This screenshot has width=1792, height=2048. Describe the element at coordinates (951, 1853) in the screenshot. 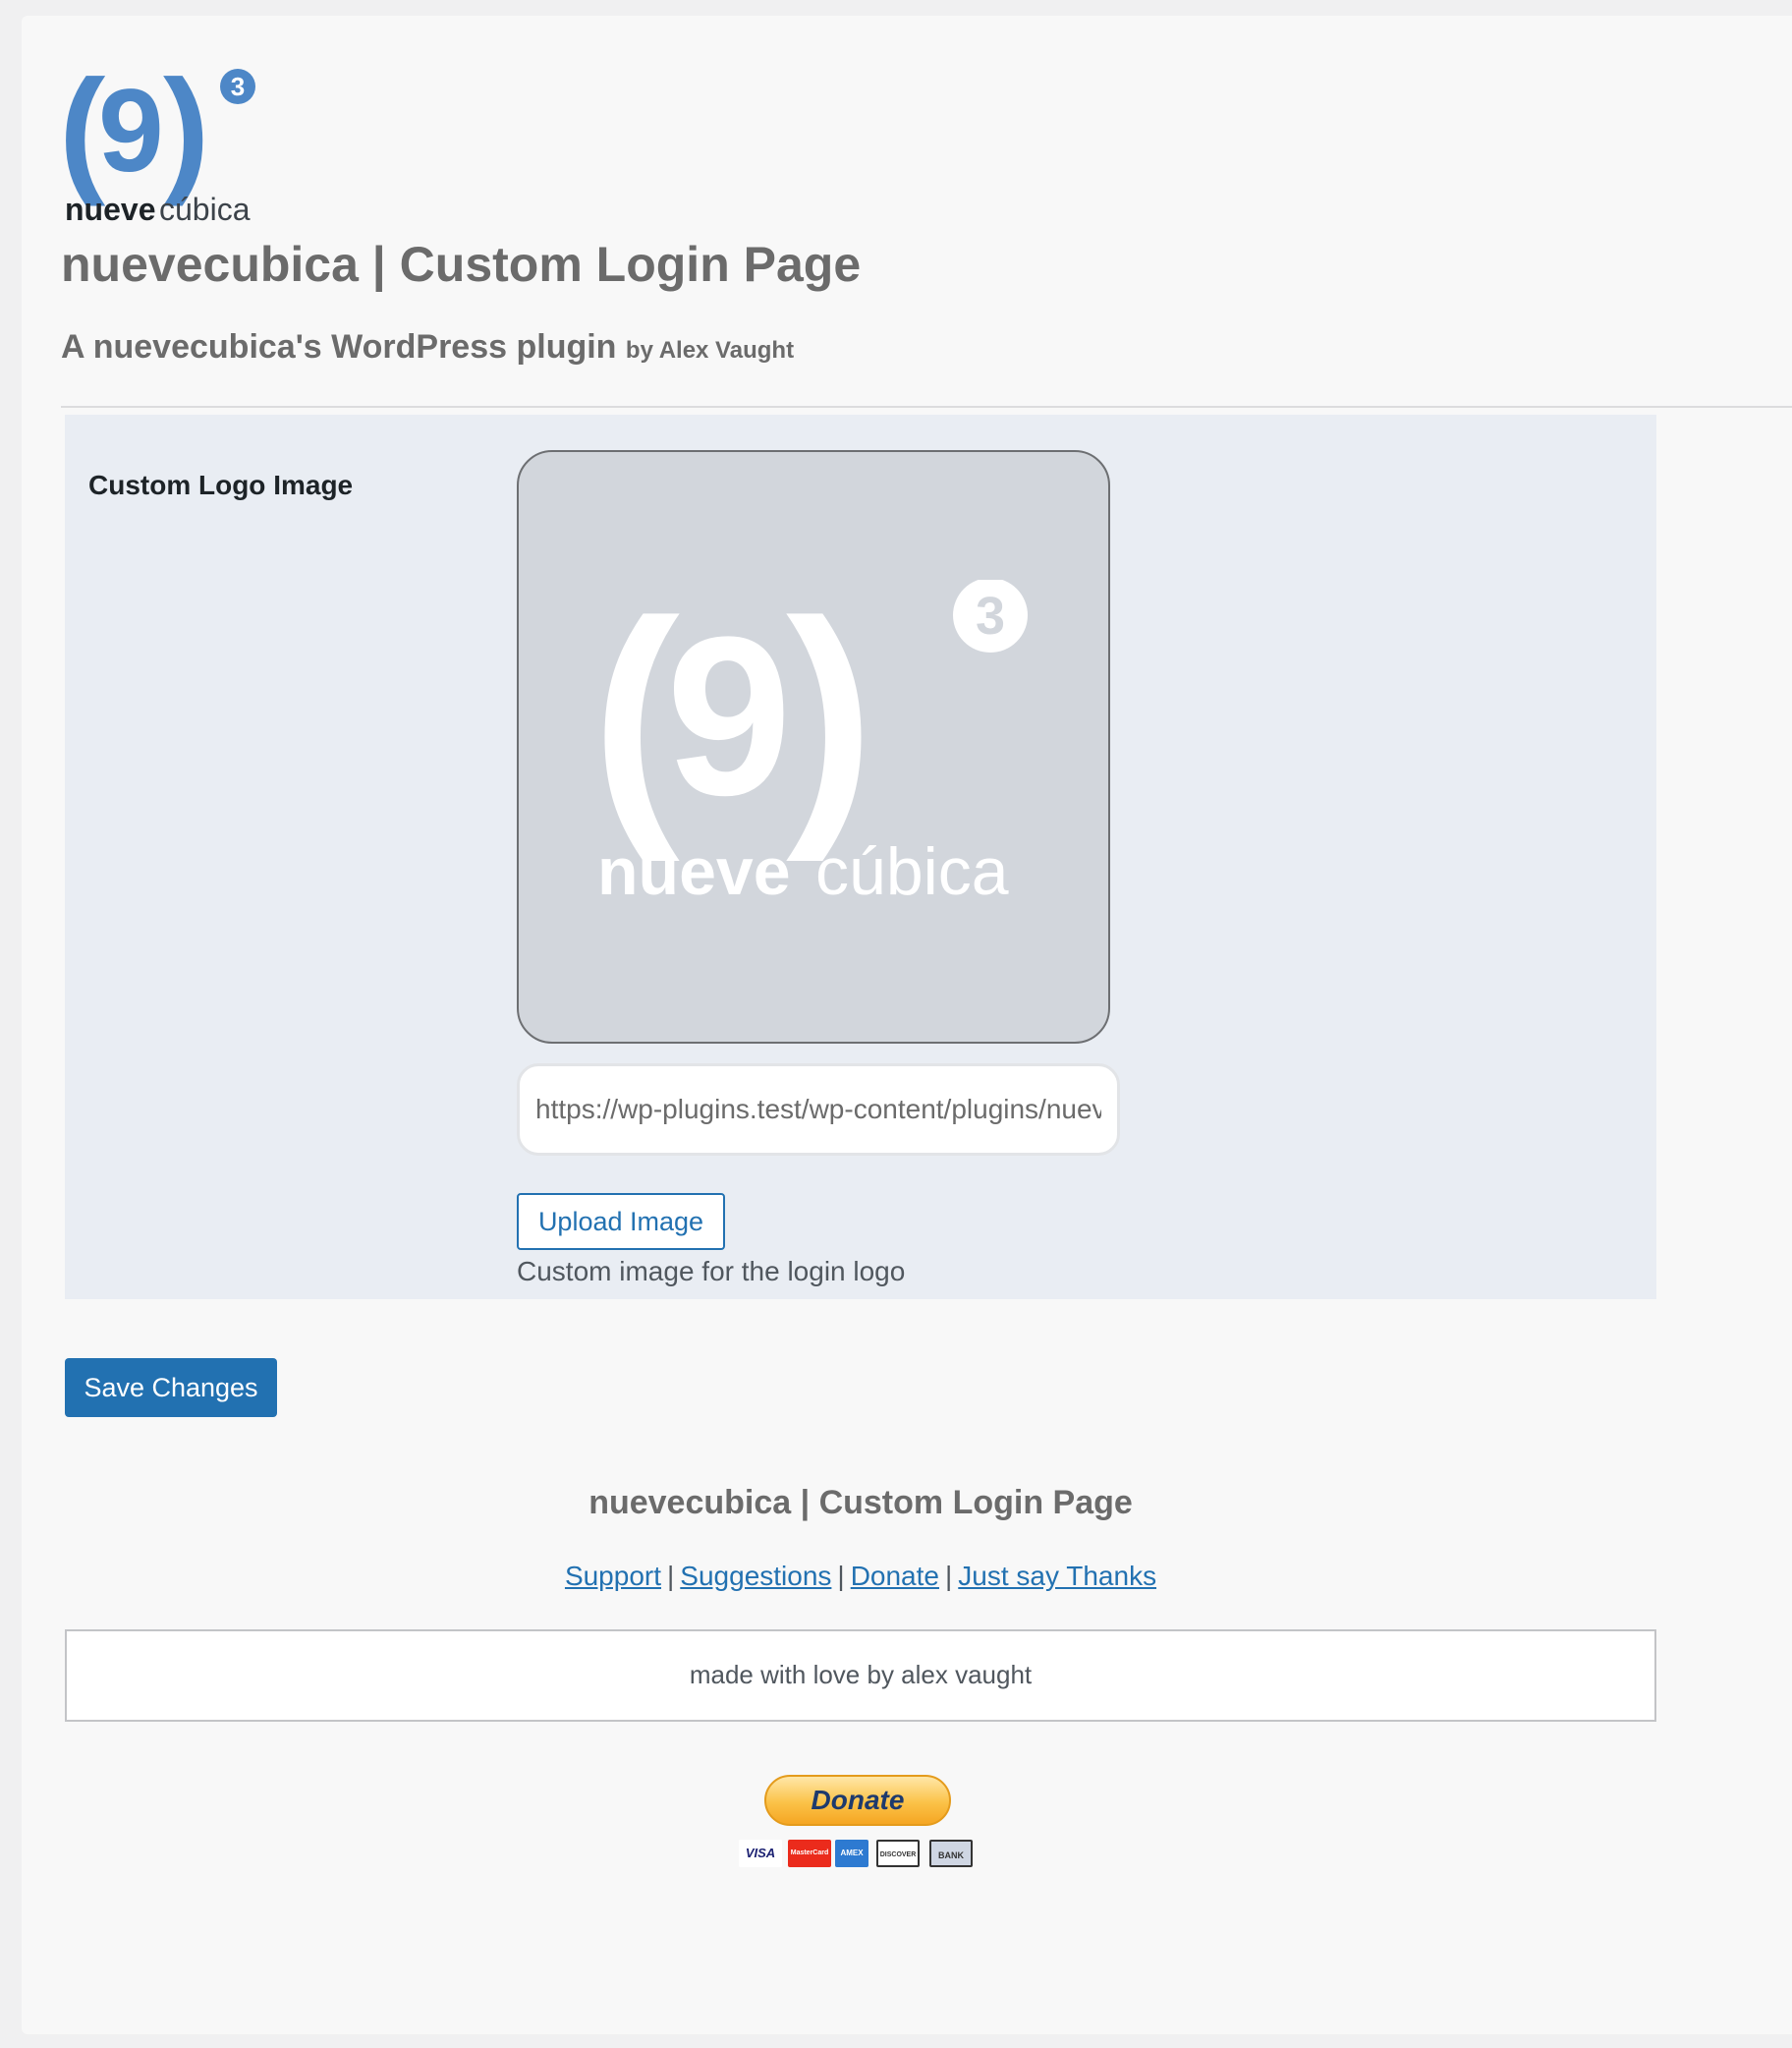

I see `bank-card-icon: BANK` at that location.